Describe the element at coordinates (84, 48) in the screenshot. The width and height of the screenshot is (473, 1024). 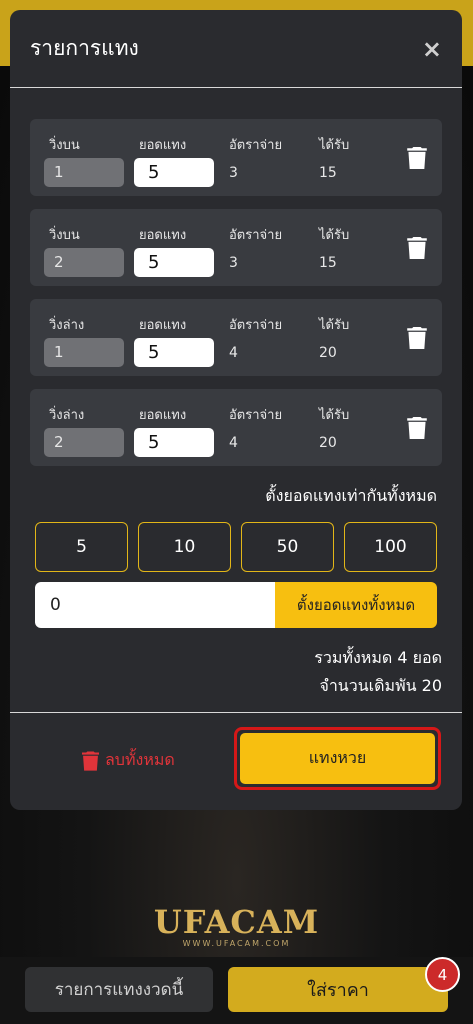
I see `modal-title: รายการแทง` at that location.